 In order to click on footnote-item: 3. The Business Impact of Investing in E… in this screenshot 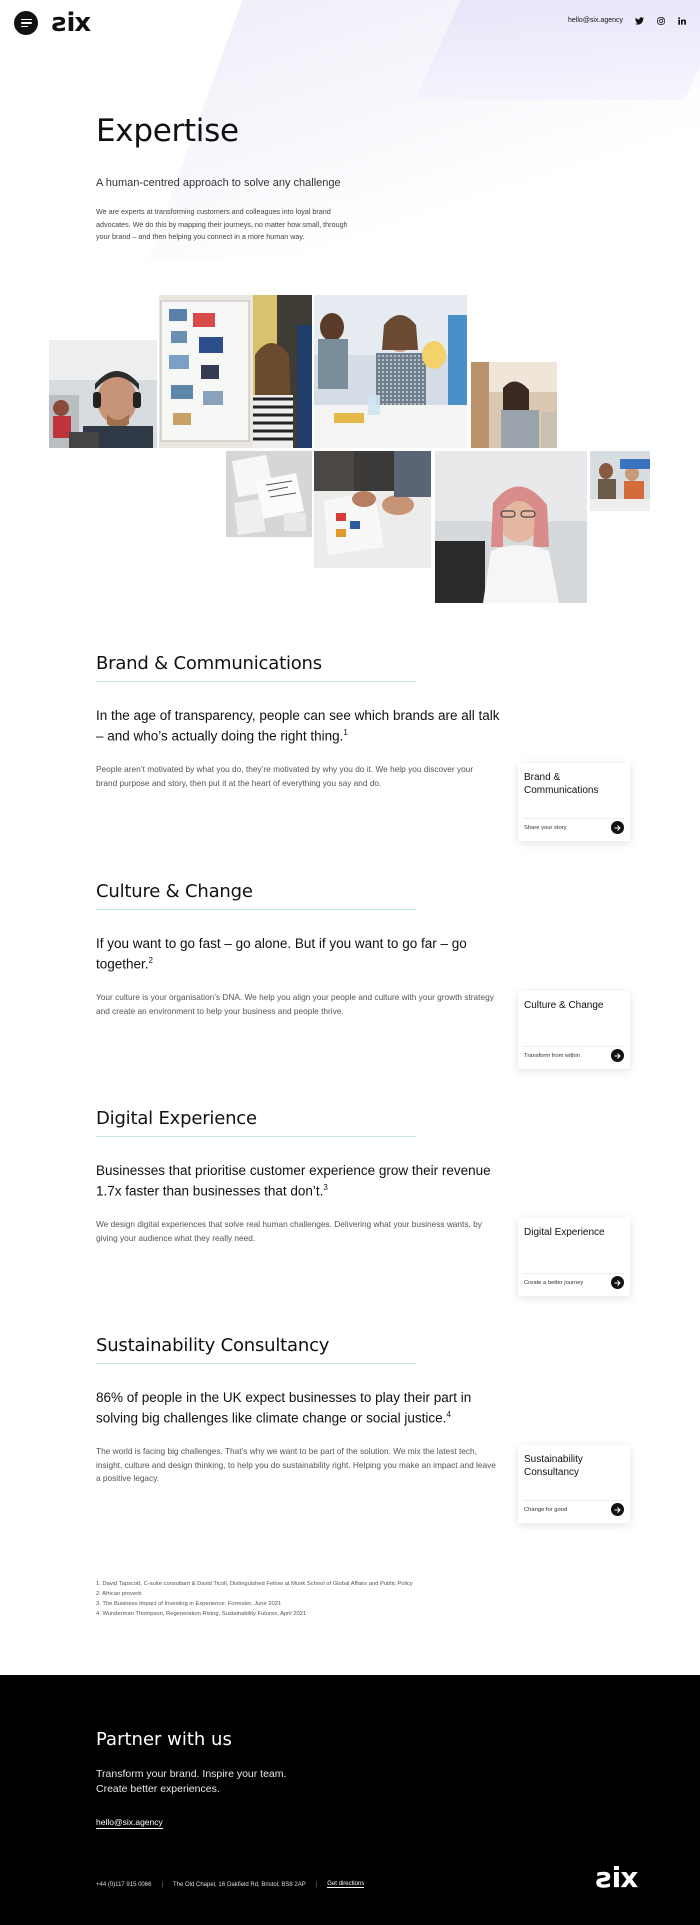, I will do `click(189, 1604)`.